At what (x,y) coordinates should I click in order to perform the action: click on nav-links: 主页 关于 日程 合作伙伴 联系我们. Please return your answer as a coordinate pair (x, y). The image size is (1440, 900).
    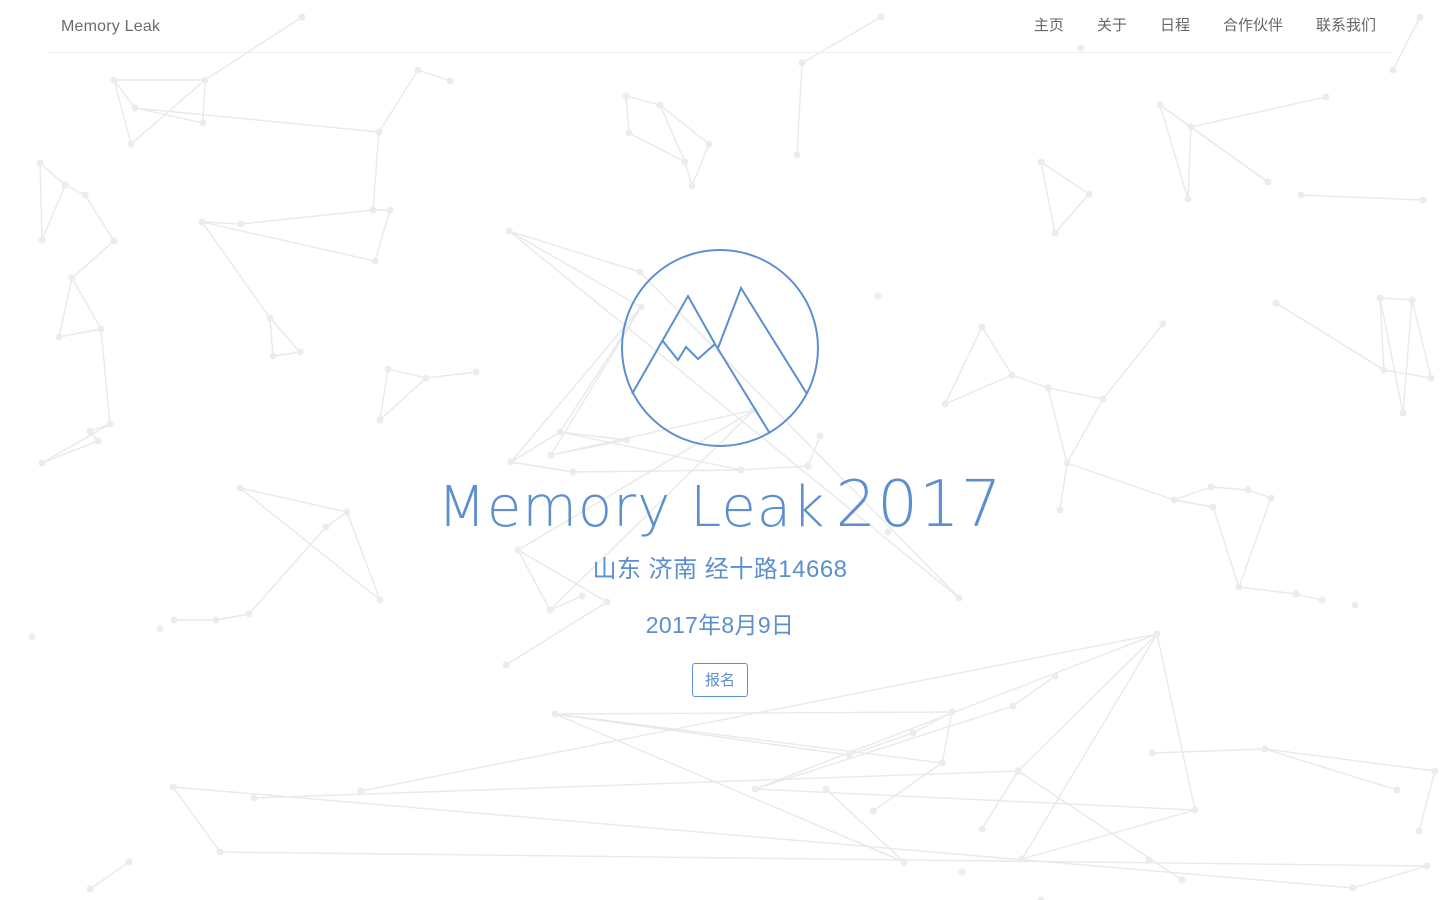
    Looking at the image, I should click on (1188, 26).